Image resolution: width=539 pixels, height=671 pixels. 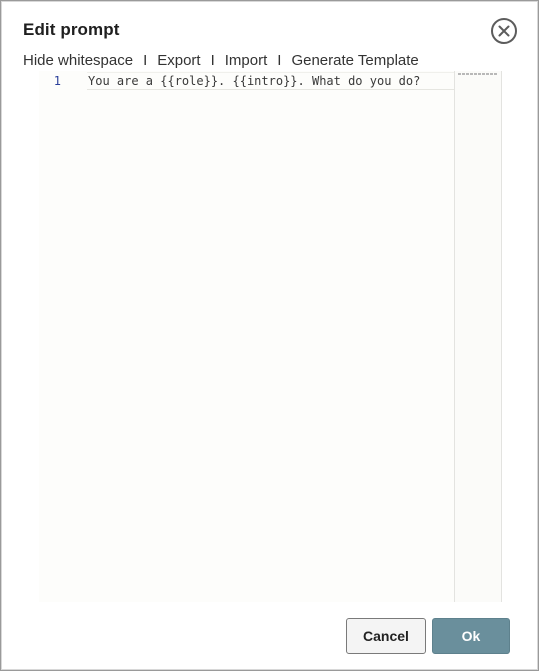 What do you see at coordinates (478, 74) in the screenshot?
I see `minimap-line` at bounding box center [478, 74].